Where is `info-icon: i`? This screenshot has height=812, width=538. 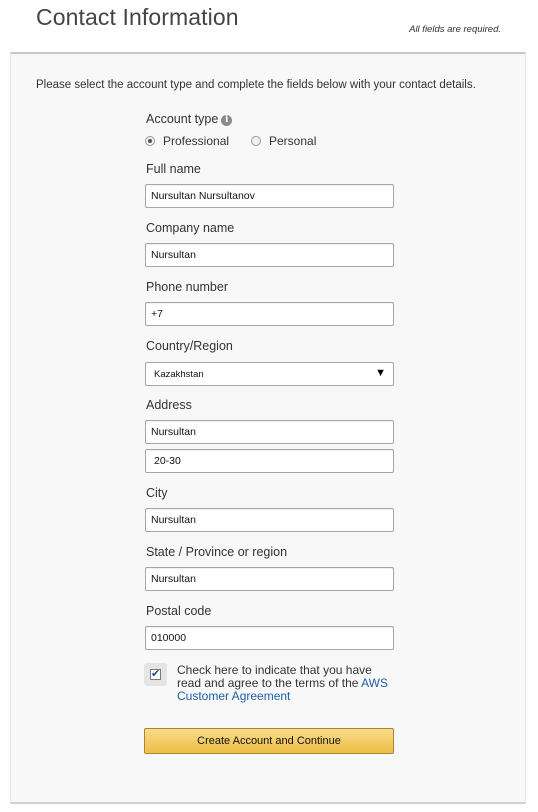
info-icon: i is located at coordinates (227, 120).